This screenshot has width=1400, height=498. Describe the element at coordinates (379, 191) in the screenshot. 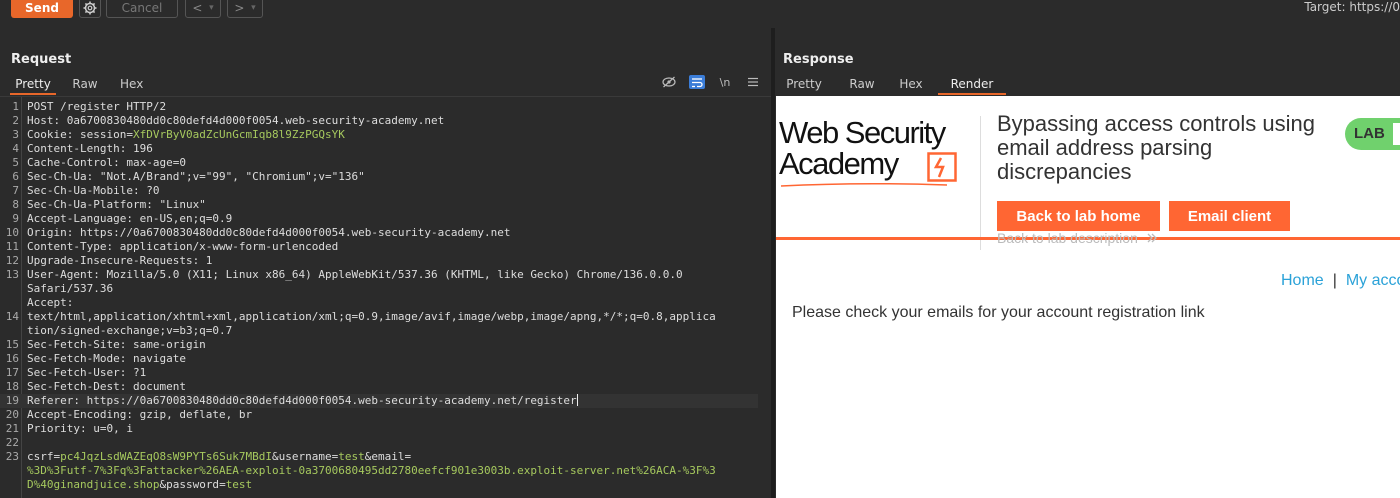

I see `code-line: 7 Sec-Ch-Ua-Mobile: ?0` at that location.